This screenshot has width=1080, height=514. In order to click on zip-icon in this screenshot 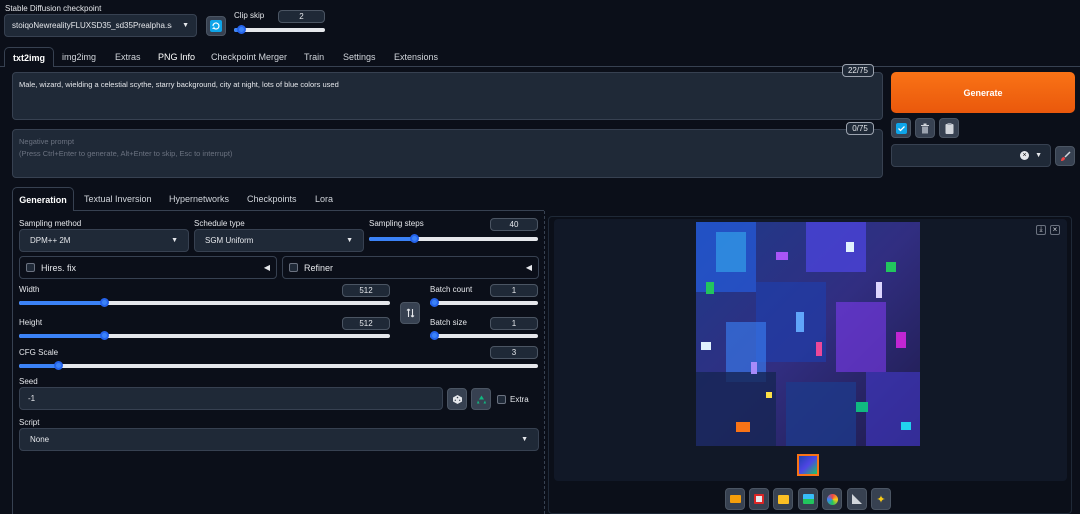, I will do `click(783, 499)`.